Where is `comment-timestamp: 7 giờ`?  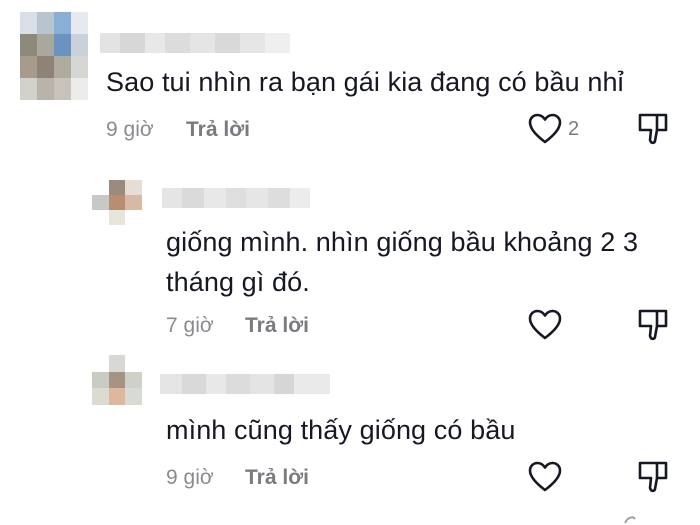 comment-timestamp: 7 giờ is located at coordinates (190, 325).